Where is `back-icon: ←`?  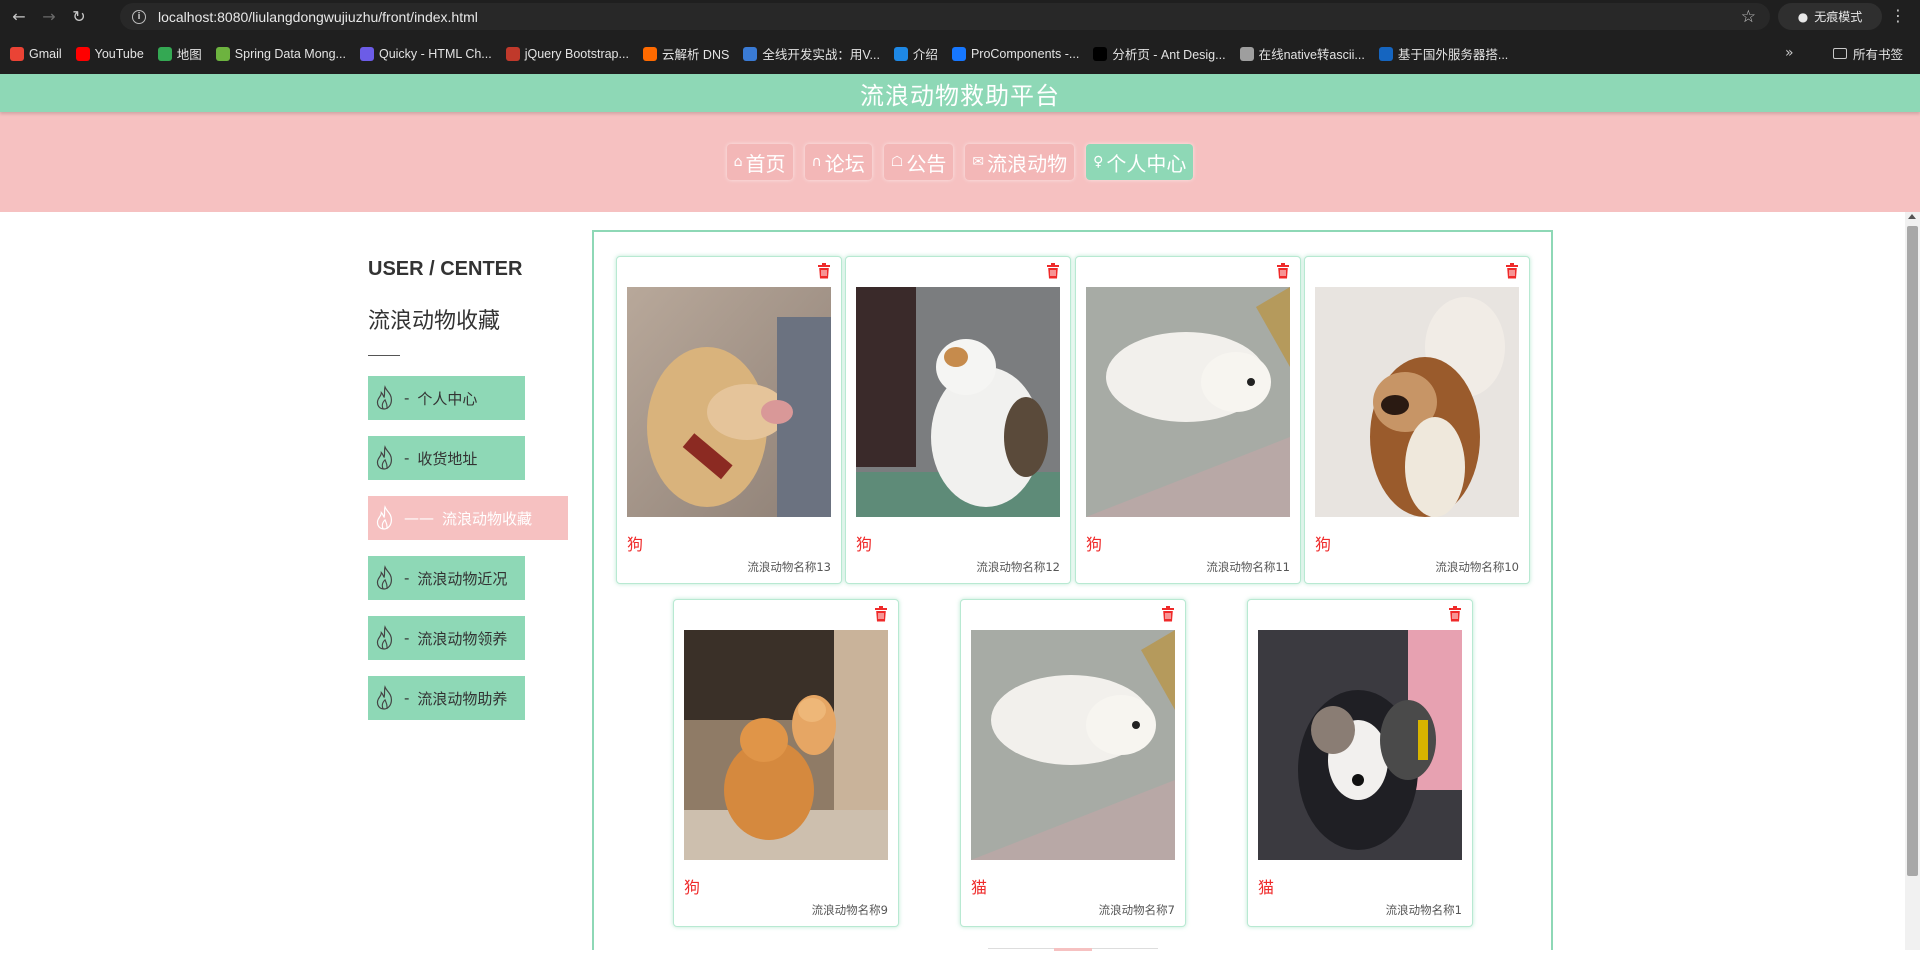
back-icon: ← is located at coordinates (19, 17).